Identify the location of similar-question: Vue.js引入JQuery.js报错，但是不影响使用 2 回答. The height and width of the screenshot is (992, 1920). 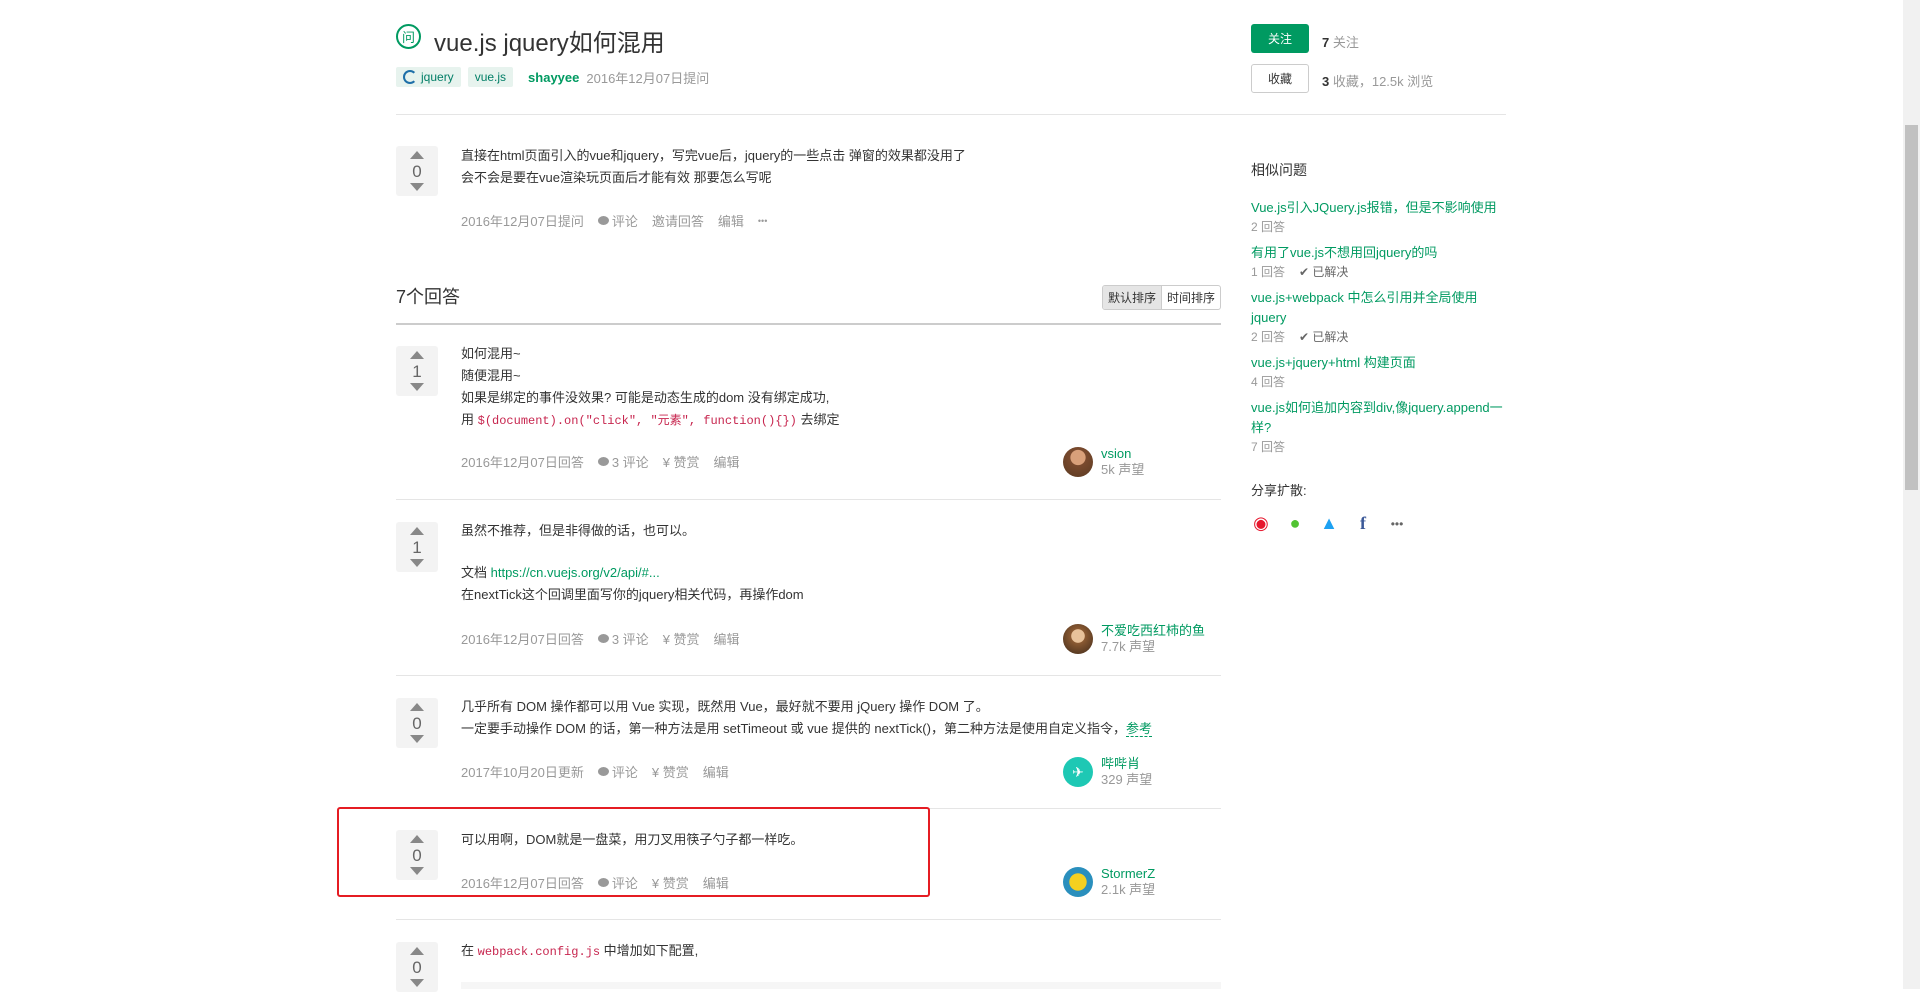
(1378, 217).